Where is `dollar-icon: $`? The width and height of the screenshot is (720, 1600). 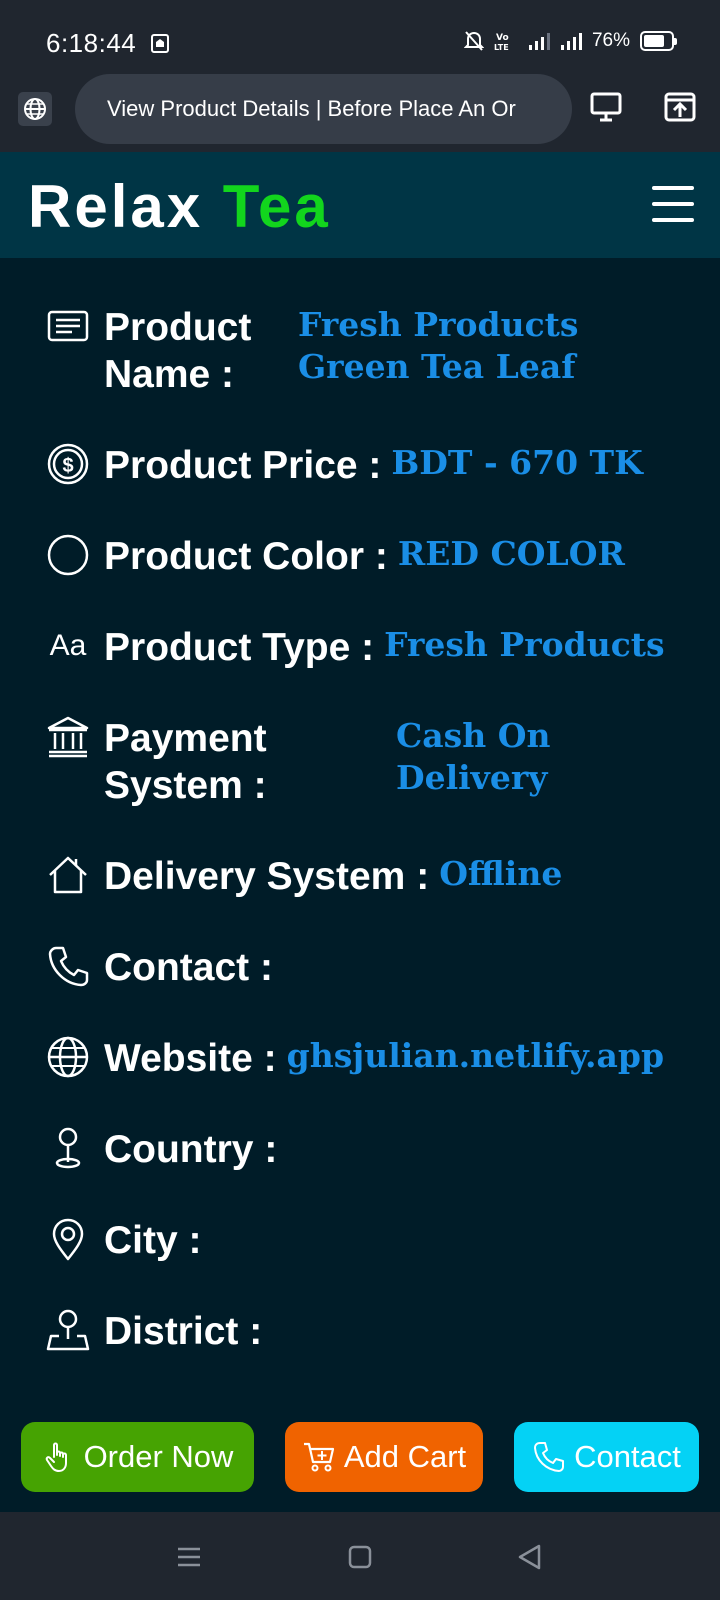
dollar-icon: $ is located at coordinates (68, 464).